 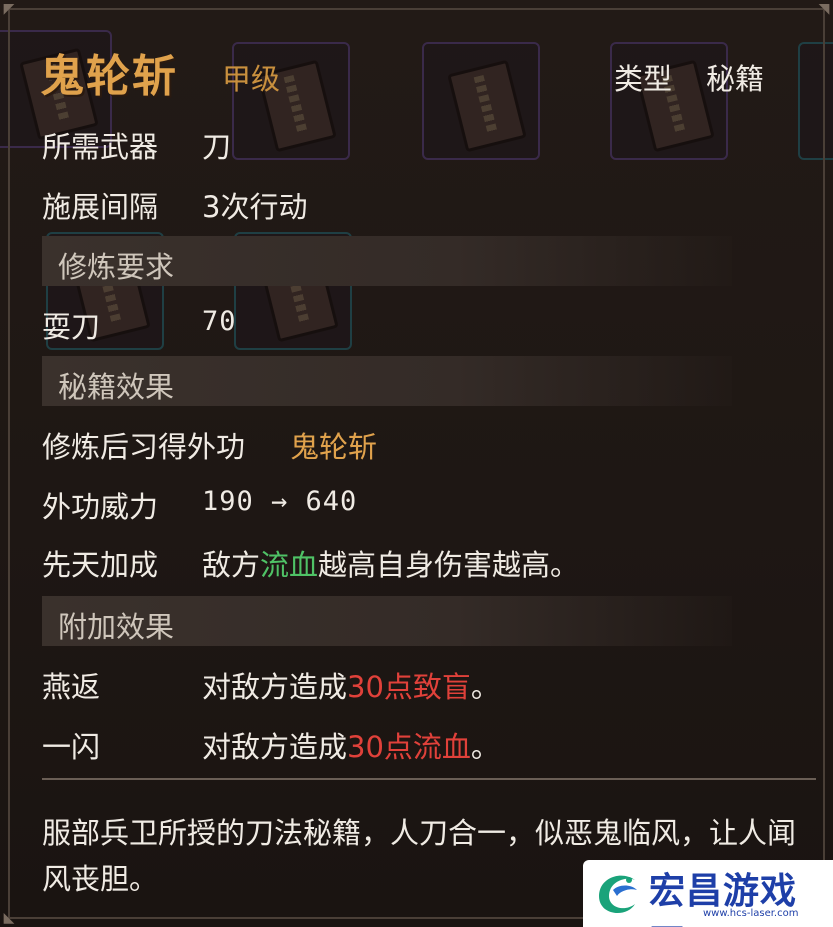 What do you see at coordinates (708, 893) in the screenshot?
I see `site-watermark: 宏昌游戏网 www.hcs-laser.com` at bounding box center [708, 893].